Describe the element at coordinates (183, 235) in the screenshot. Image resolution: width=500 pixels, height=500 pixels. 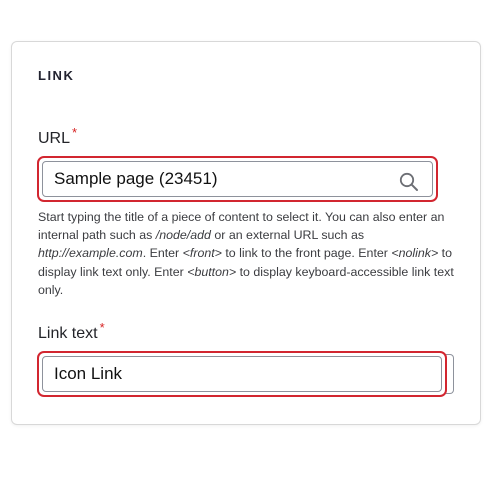
I see `description-emphasis: /node/add` at that location.